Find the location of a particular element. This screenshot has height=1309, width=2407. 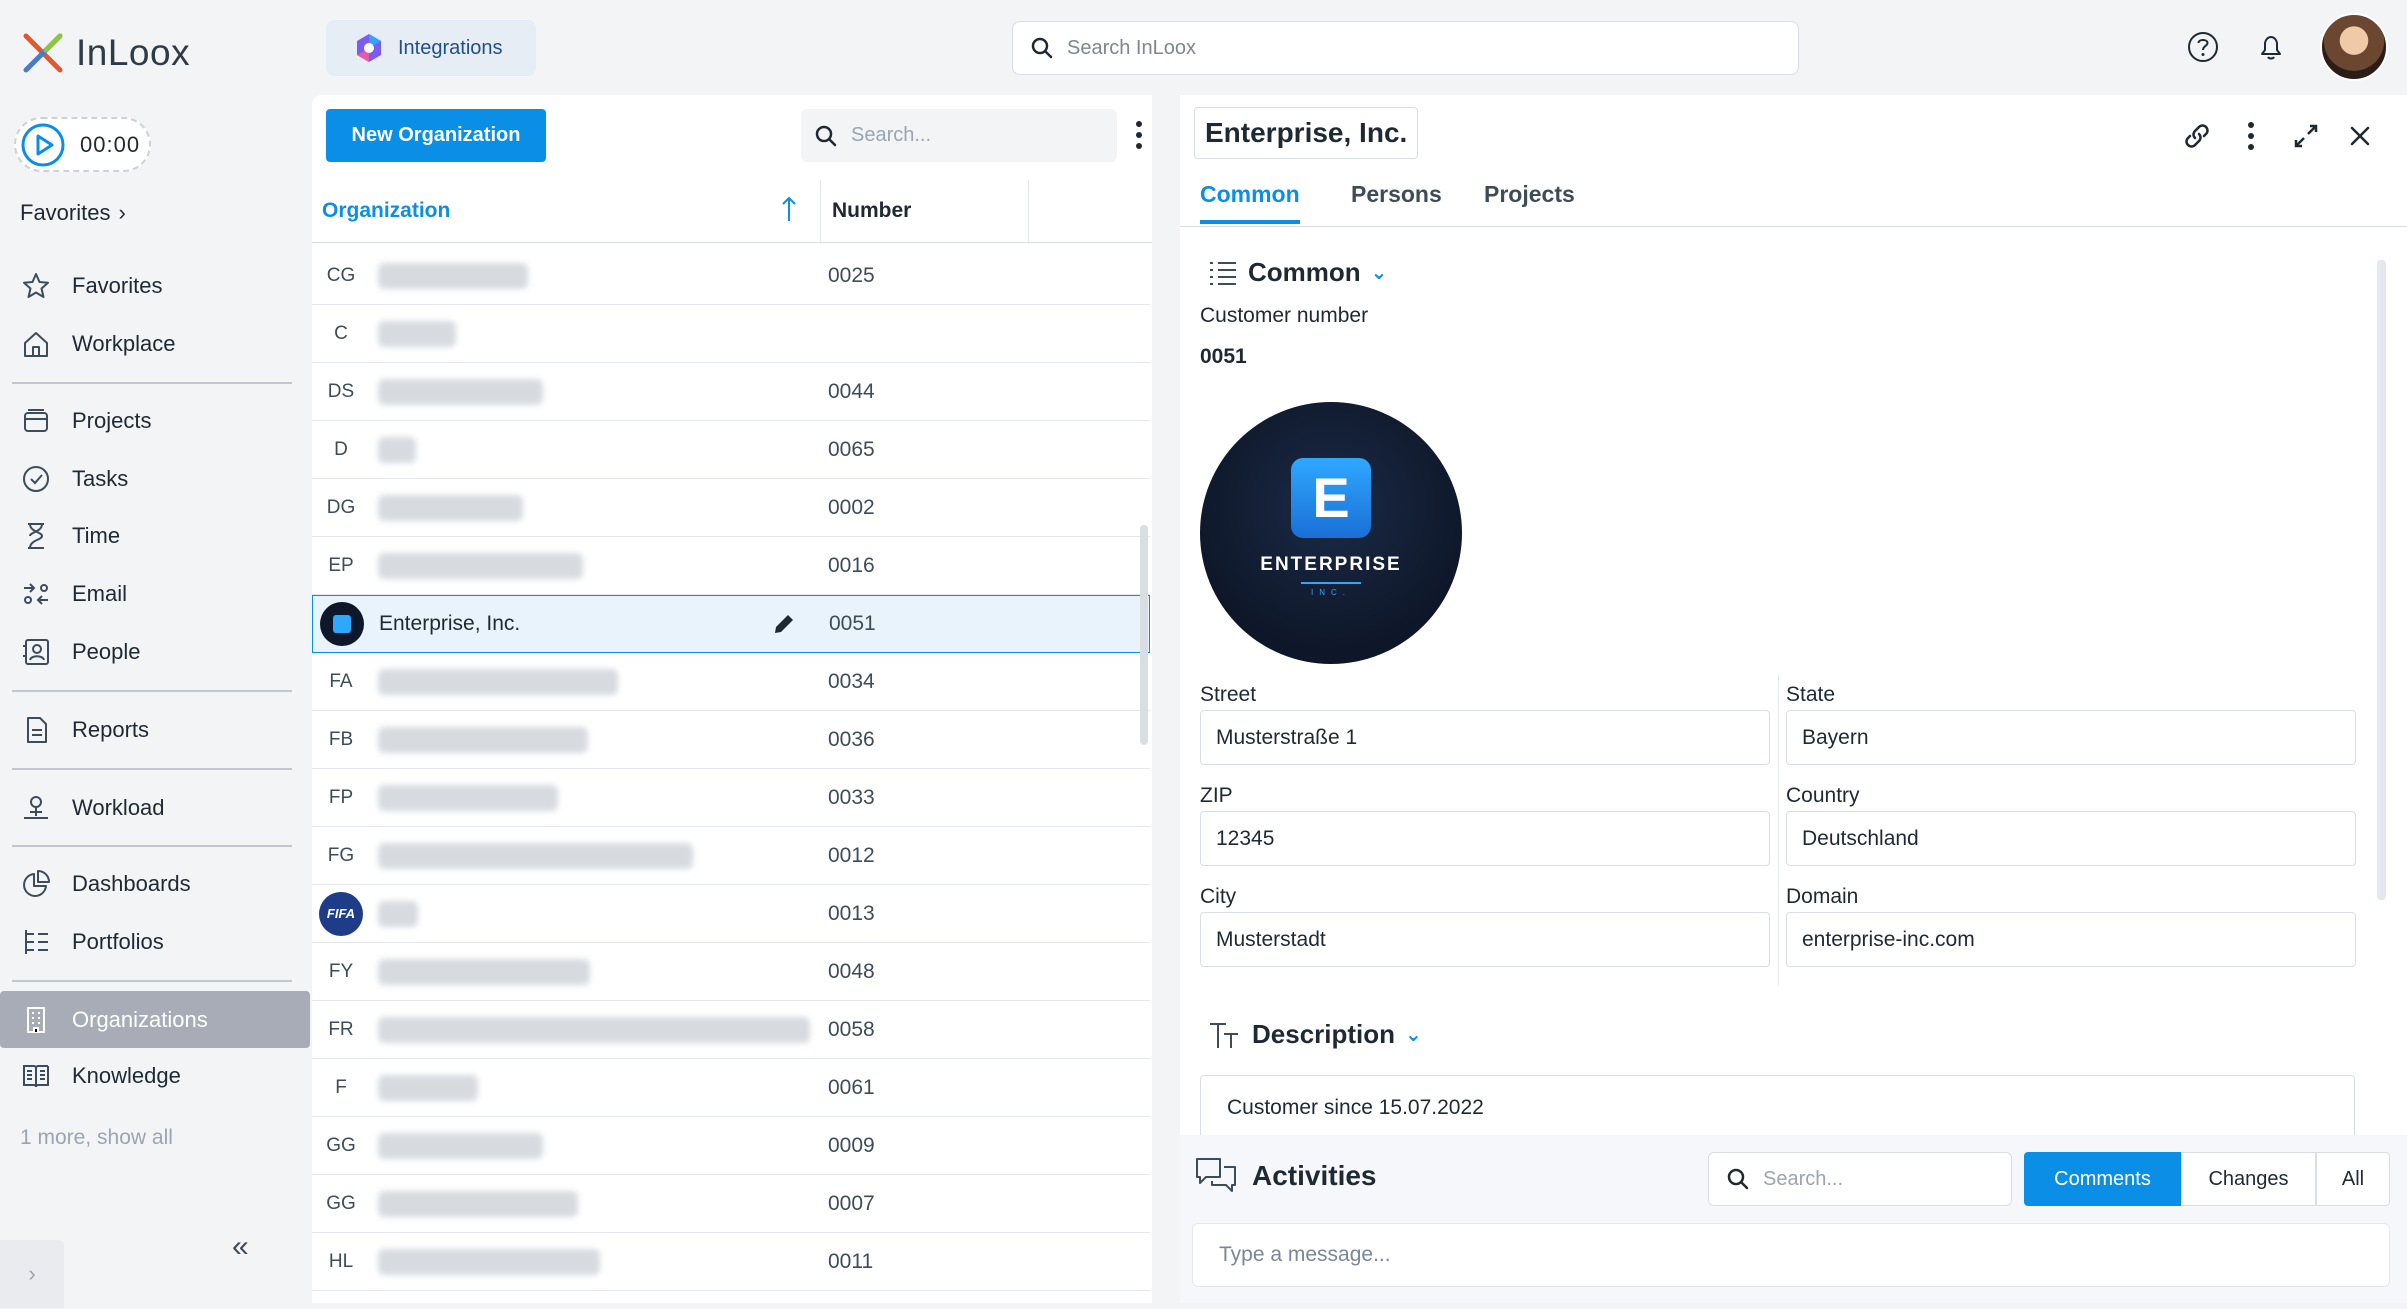

table-row: FIFA 0013 is located at coordinates (731, 914).